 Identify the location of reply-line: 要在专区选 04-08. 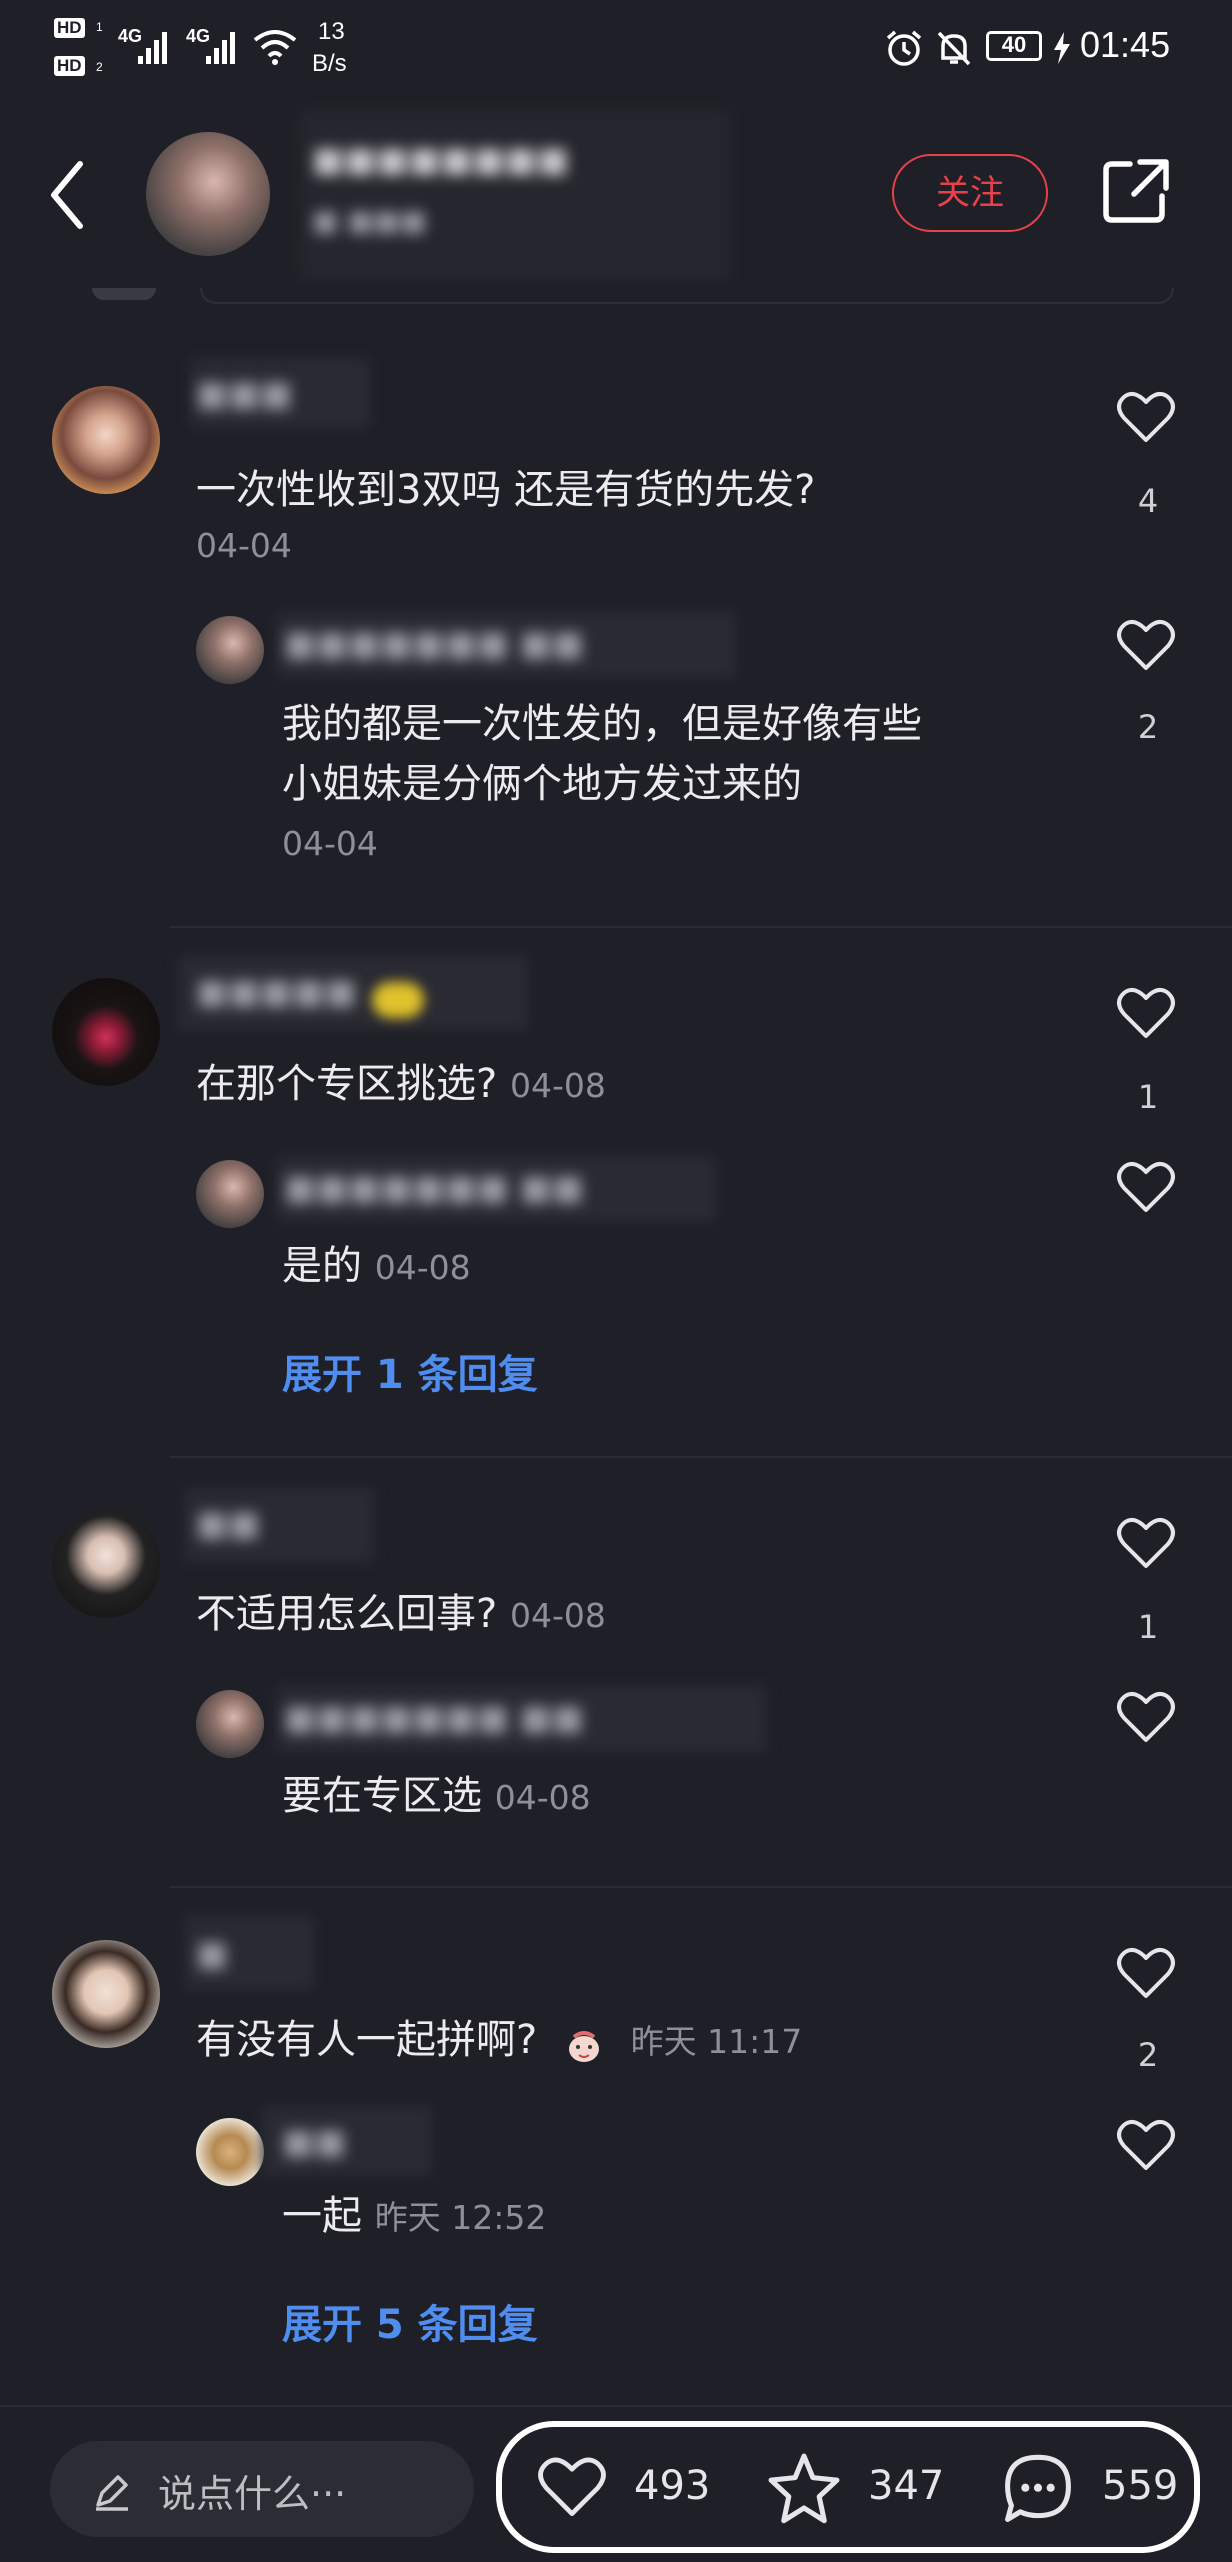
(436, 1797).